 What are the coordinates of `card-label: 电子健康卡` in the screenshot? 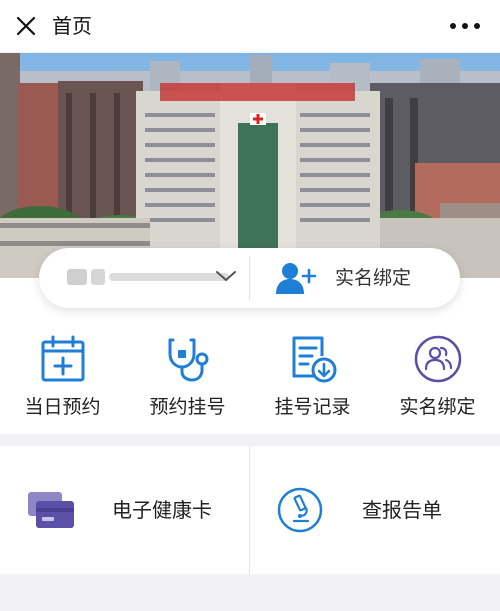 It's located at (162, 510).